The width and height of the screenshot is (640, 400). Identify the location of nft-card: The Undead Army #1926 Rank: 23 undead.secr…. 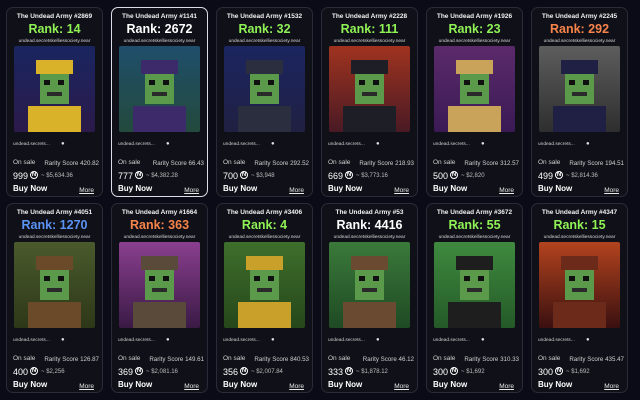
(474, 102).